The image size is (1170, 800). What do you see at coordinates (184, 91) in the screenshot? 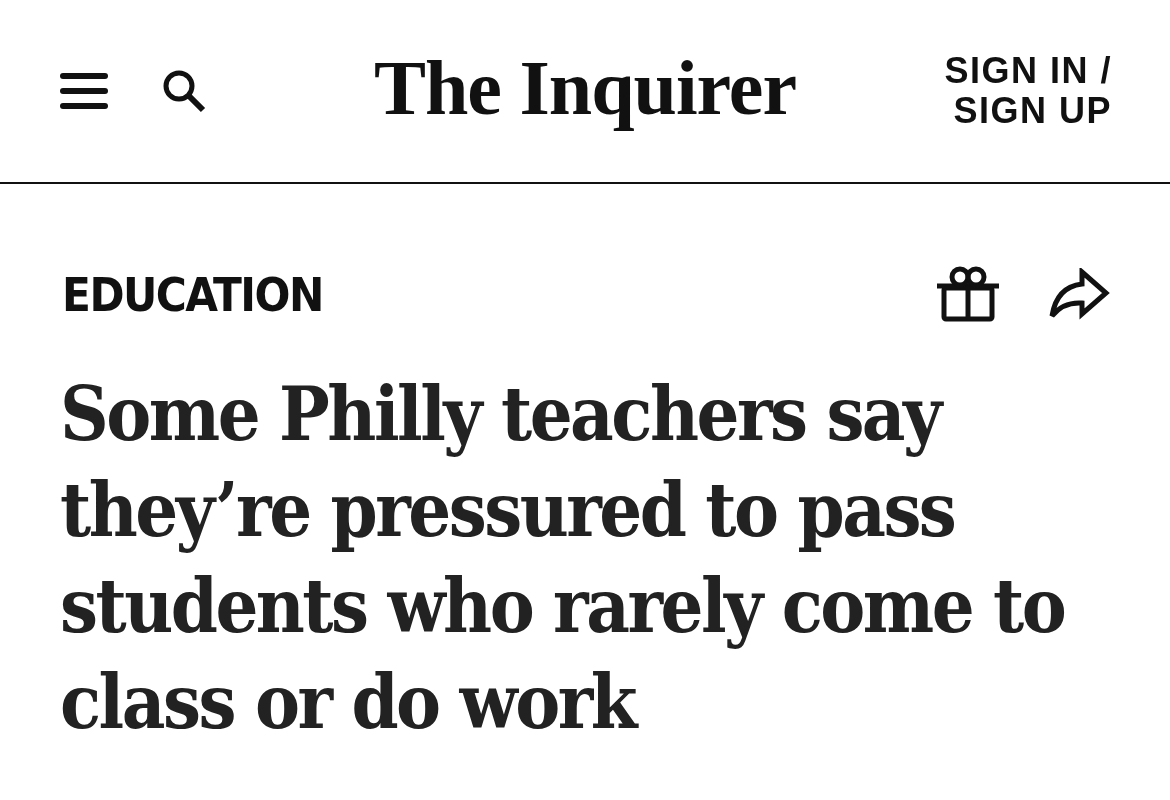
I see `search-icon` at bounding box center [184, 91].